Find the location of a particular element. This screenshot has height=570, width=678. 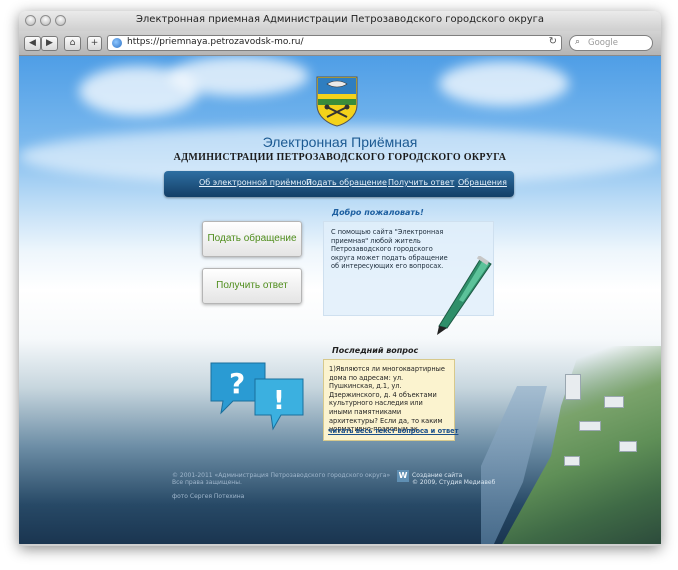

submit-appeal-button: Подать обращение is located at coordinates (252, 239).